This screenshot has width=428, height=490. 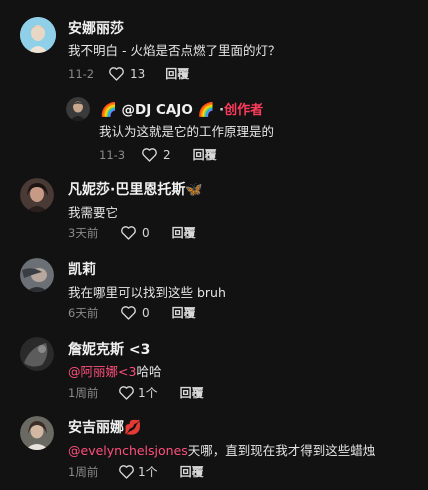 I want to click on comment-meta: 11-3 2 回覆, so click(x=158, y=154).